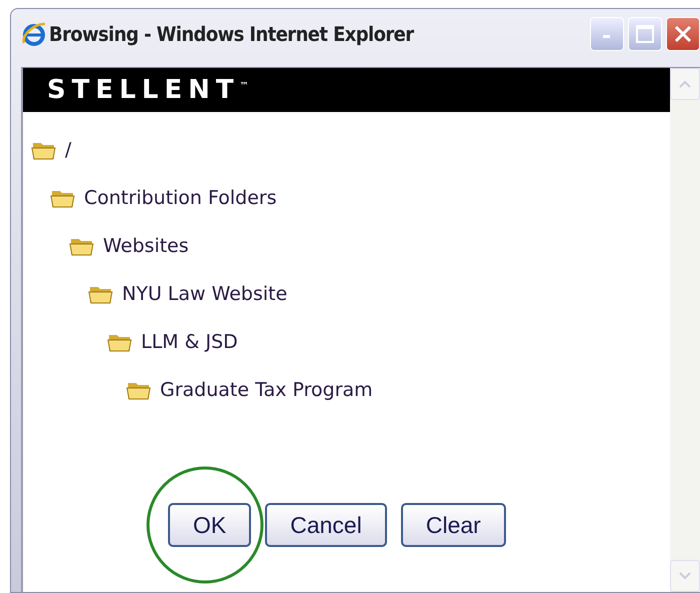 The width and height of the screenshot is (700, 593). What do you see at coordinates (189, 342) in the screenshot?
I see `folder-label: LLM & JSD` at bounding box center [189, 342].